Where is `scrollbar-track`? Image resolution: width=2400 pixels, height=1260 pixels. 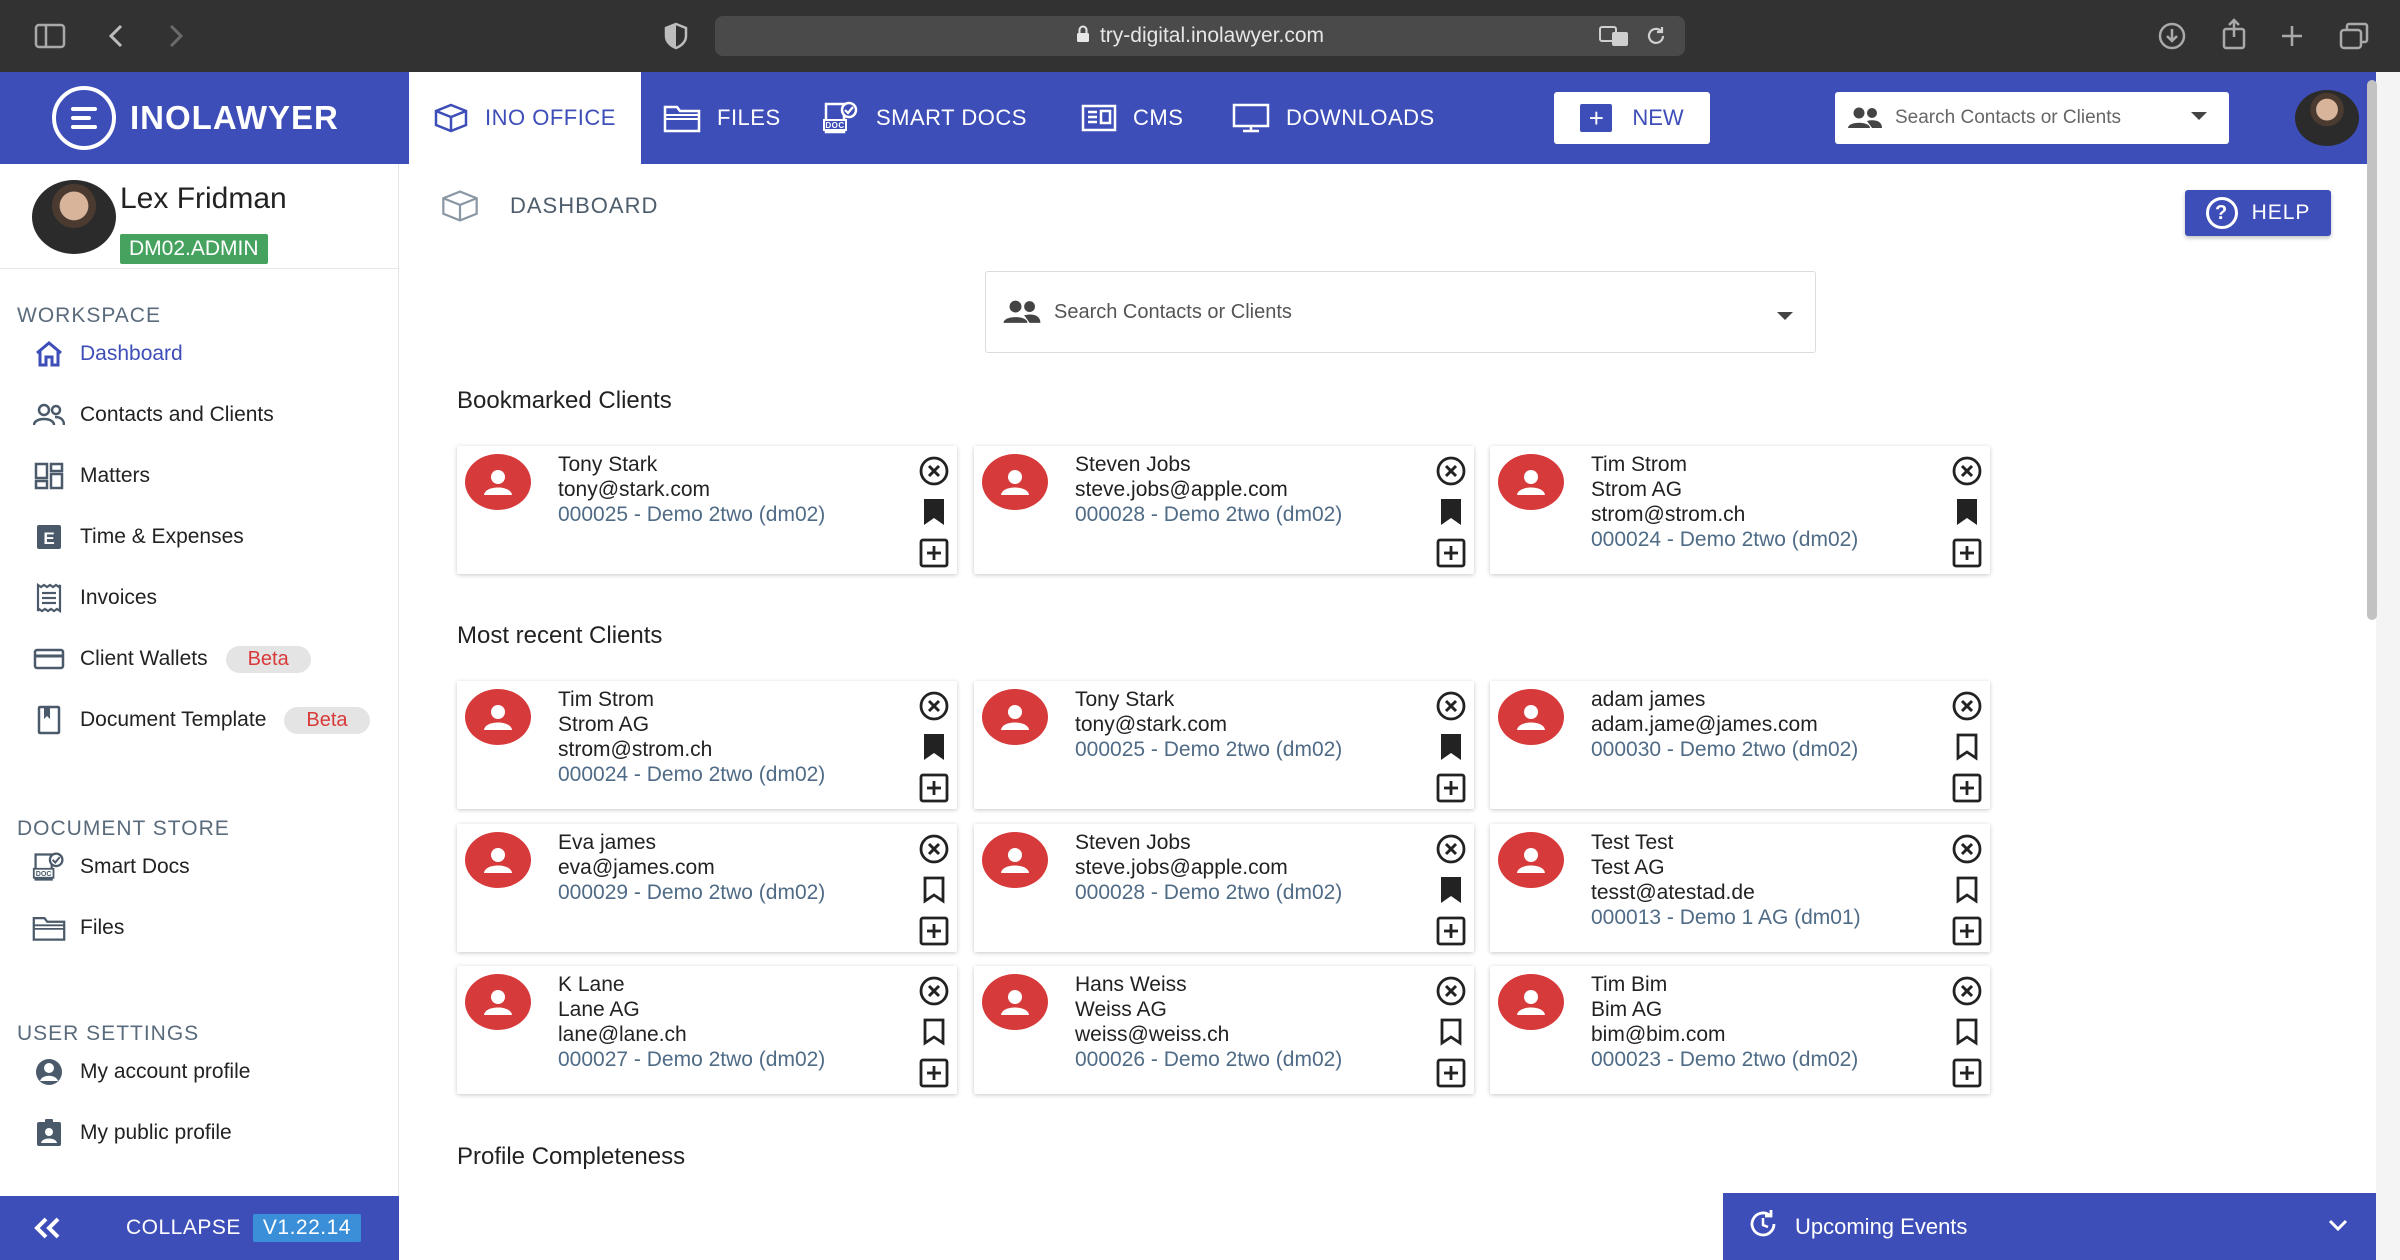
scrollbar-track is located at coordinates (2388, 666).